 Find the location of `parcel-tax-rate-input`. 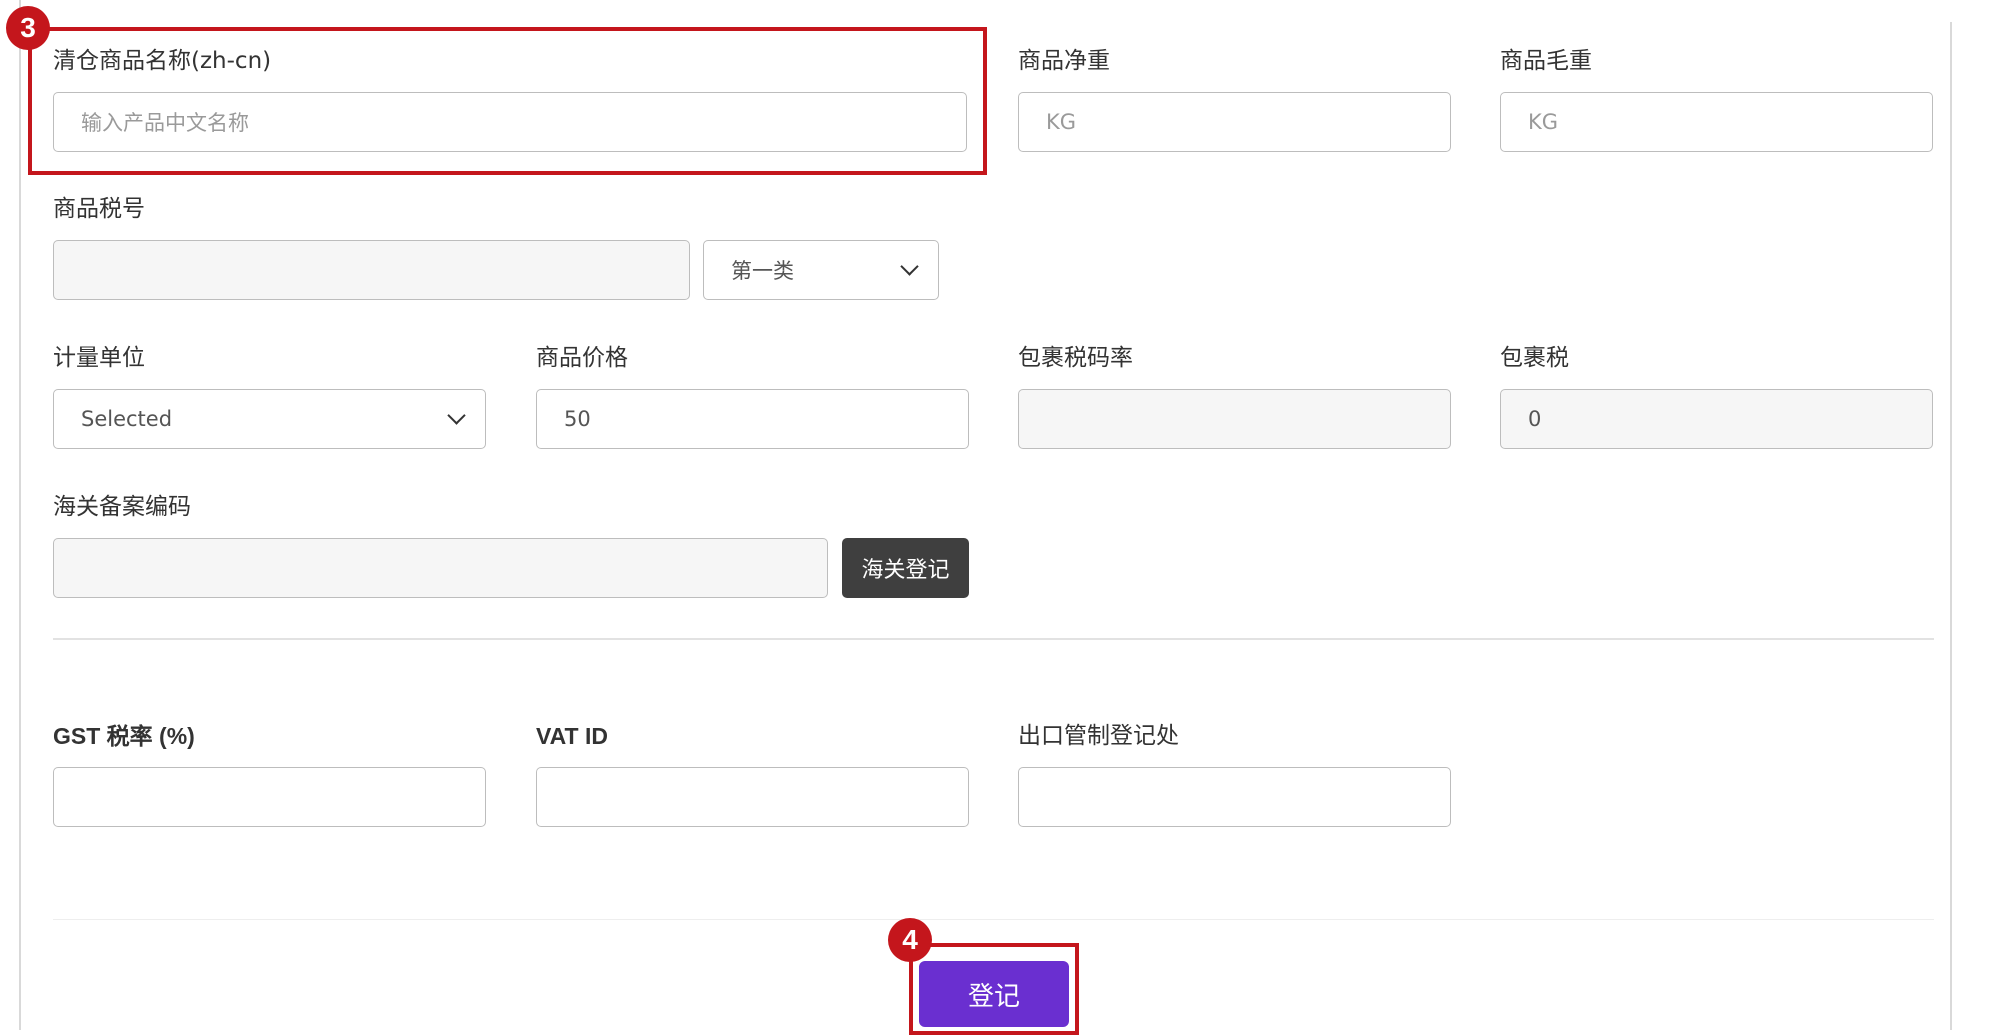

parcel-tax-rate-input is located at coordinates (1234, 419).